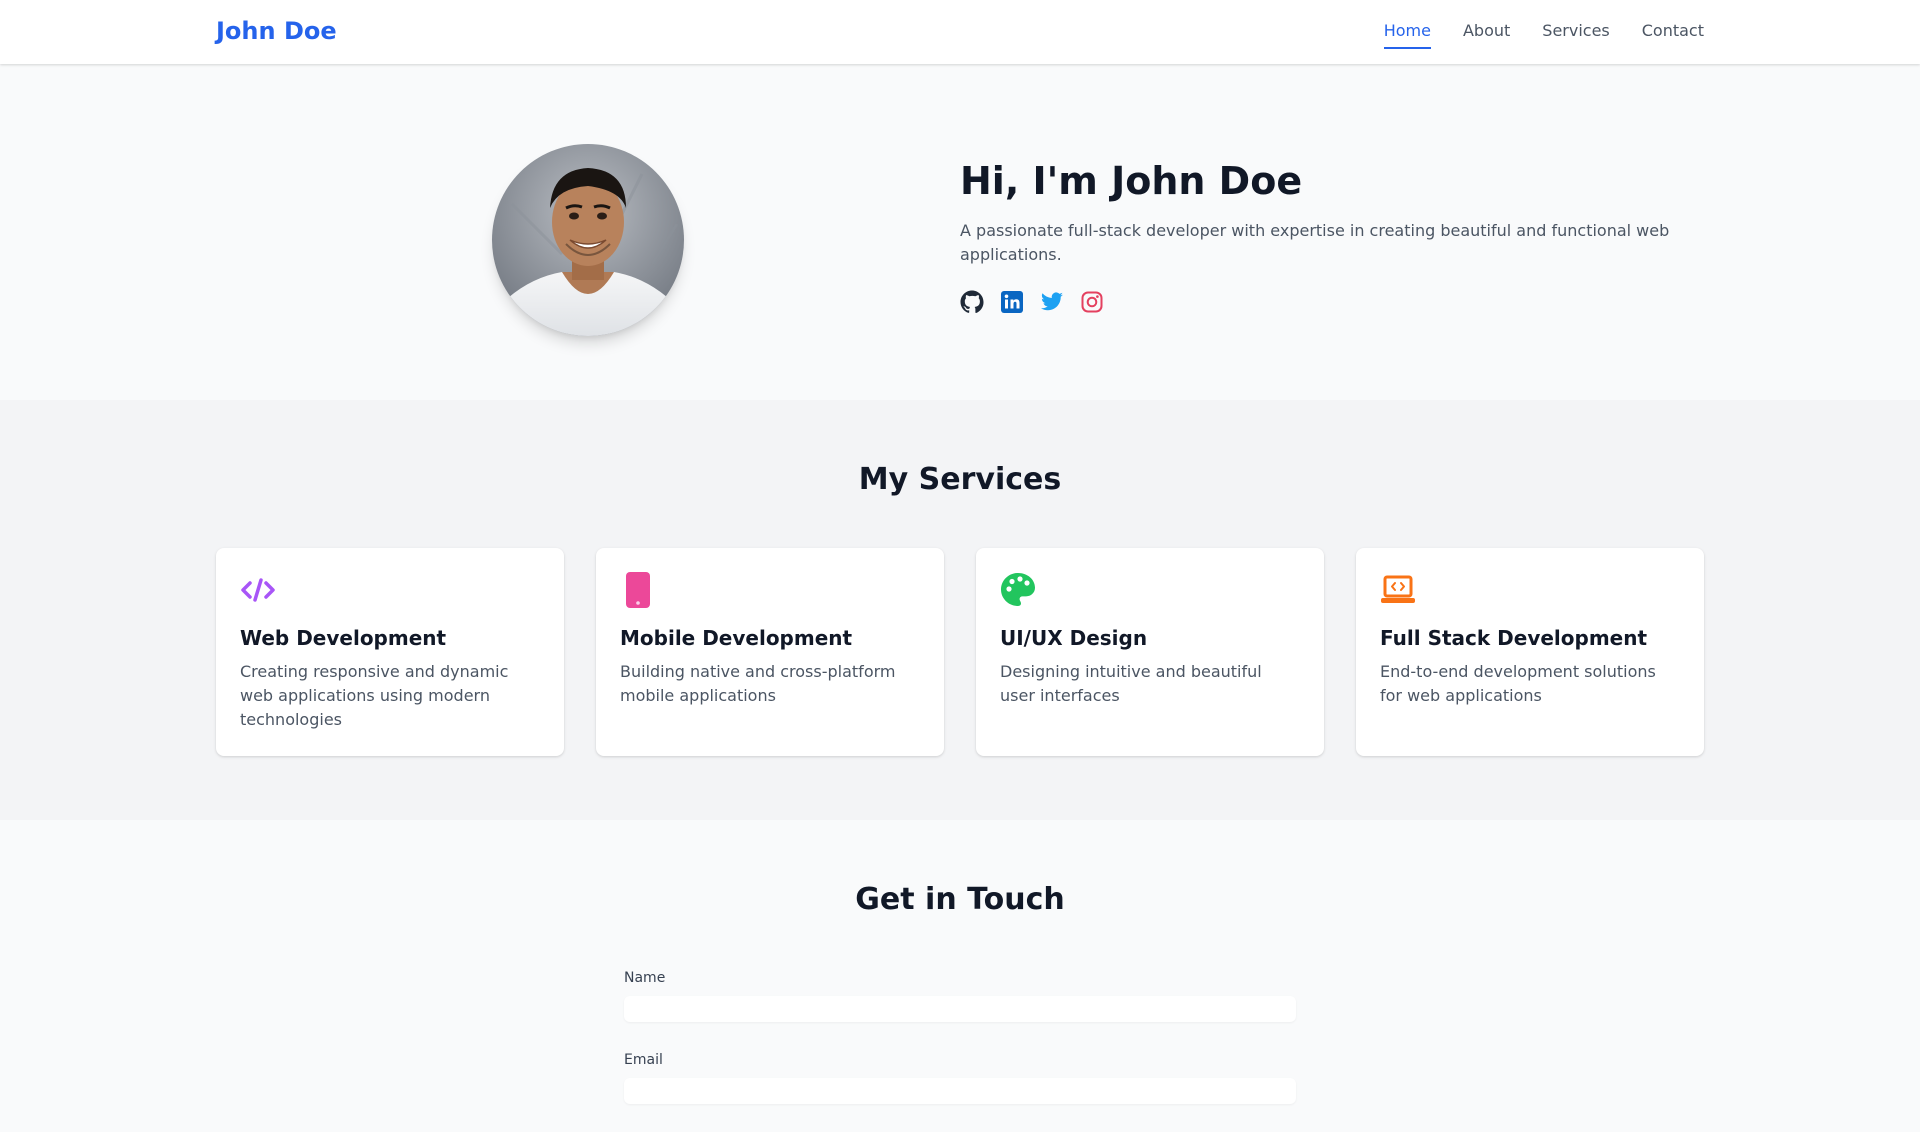 The image size is (1920, 1132). What do you see at coordinates (960, 32) in the screenshot?
I see `top-navbar: John Doe Home About Services Contact` at bounding box center [960, 32].